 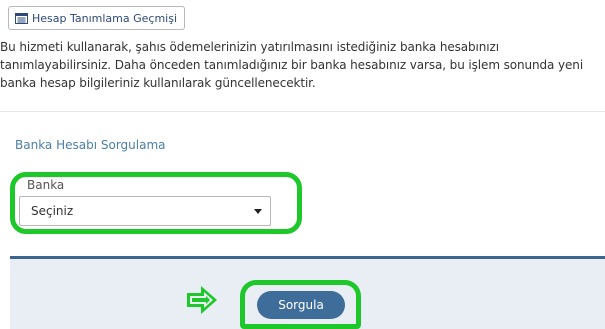 I want to click on arrow-right-icon, so click(x=202, y=300).